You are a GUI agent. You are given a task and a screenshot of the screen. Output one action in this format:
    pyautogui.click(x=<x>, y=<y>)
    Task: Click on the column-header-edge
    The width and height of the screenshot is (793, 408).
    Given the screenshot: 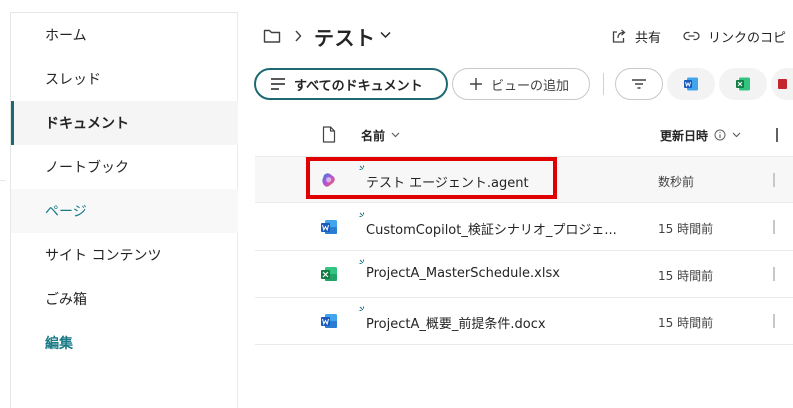 What is the action you would take?
    pyautogui.click(x=777, y=135)
    